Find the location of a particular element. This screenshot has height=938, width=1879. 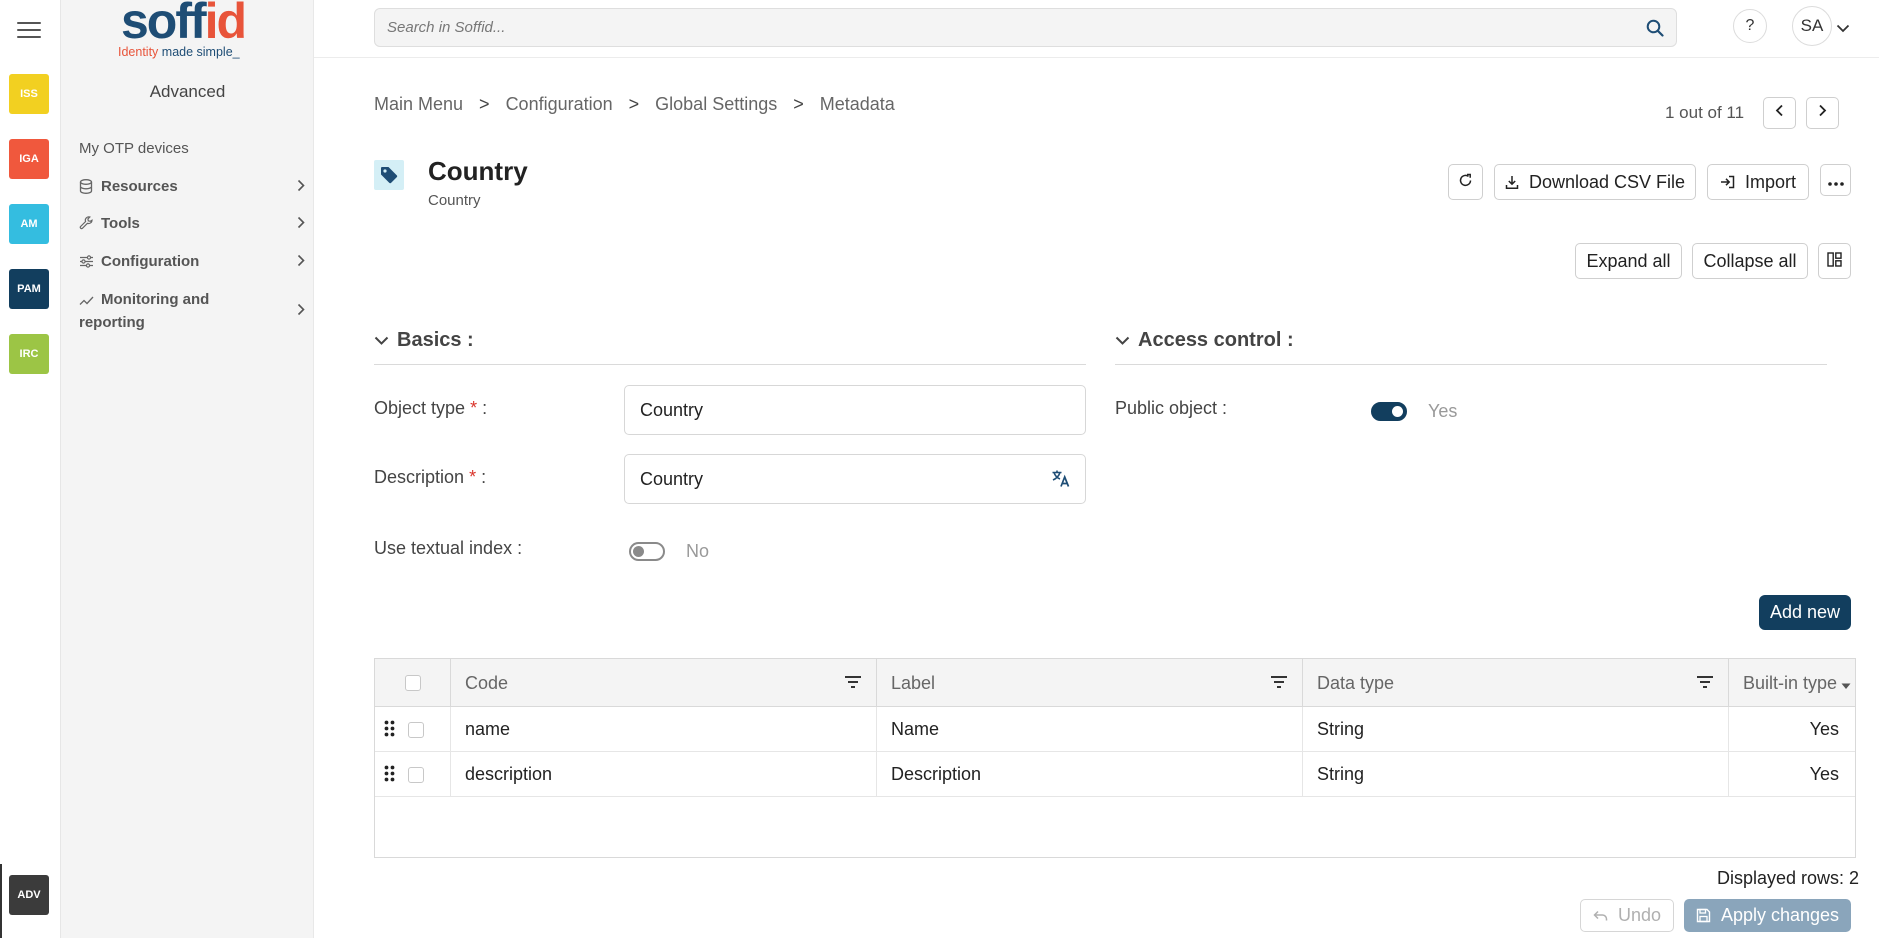

previous-record-button is located at coordinates (1779, 113).